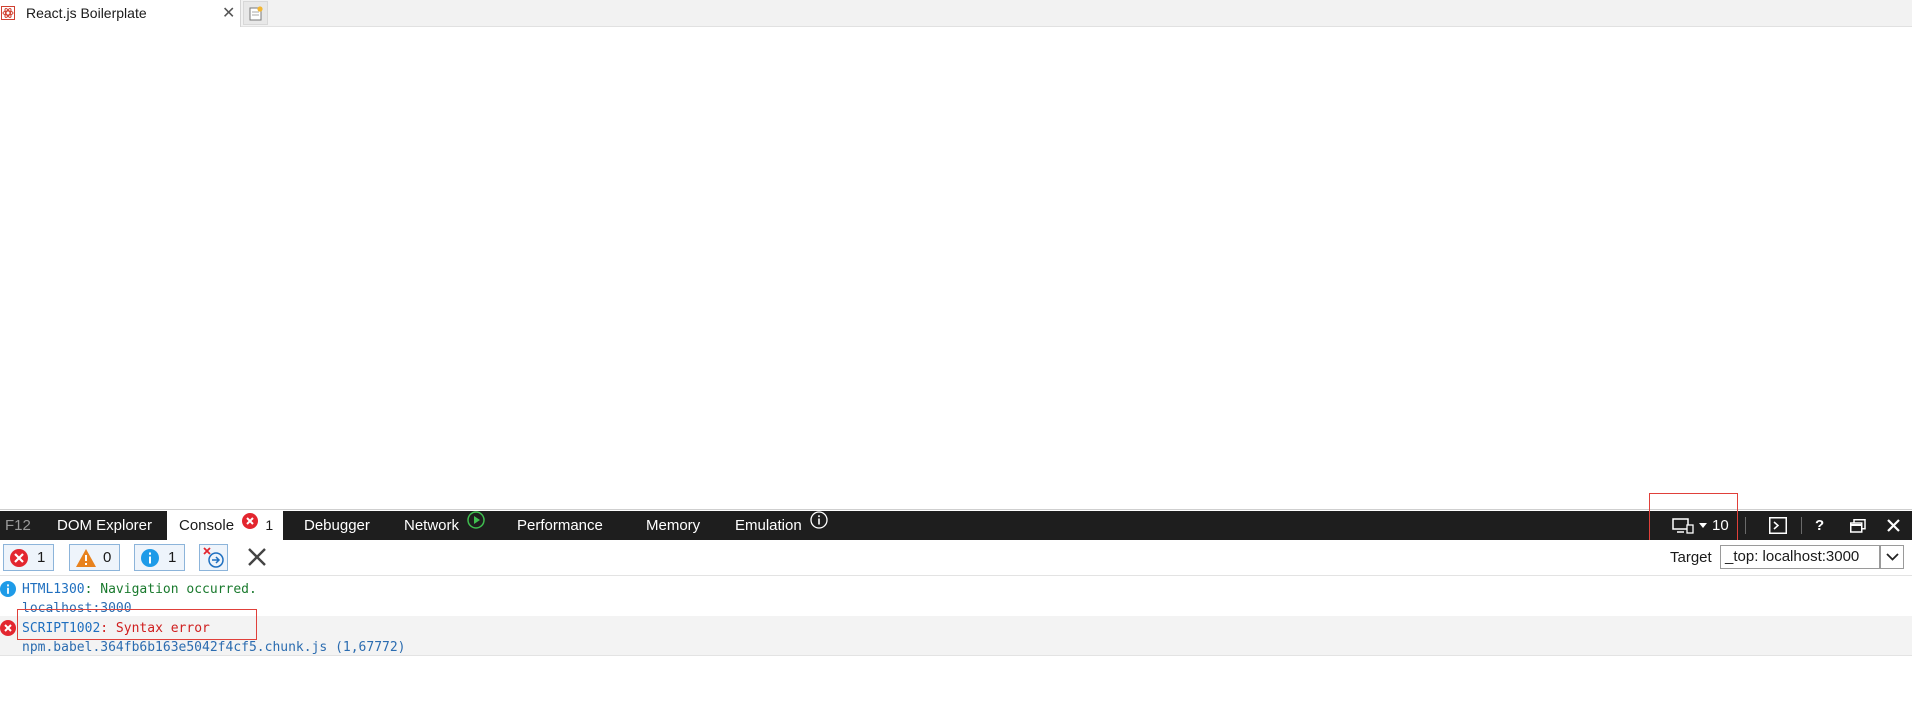 The width and height of the screenshot is (1912, 712). Describe the element at coordinates (172, 557) in the screenshot. I see `messages-count: 1` at that location.